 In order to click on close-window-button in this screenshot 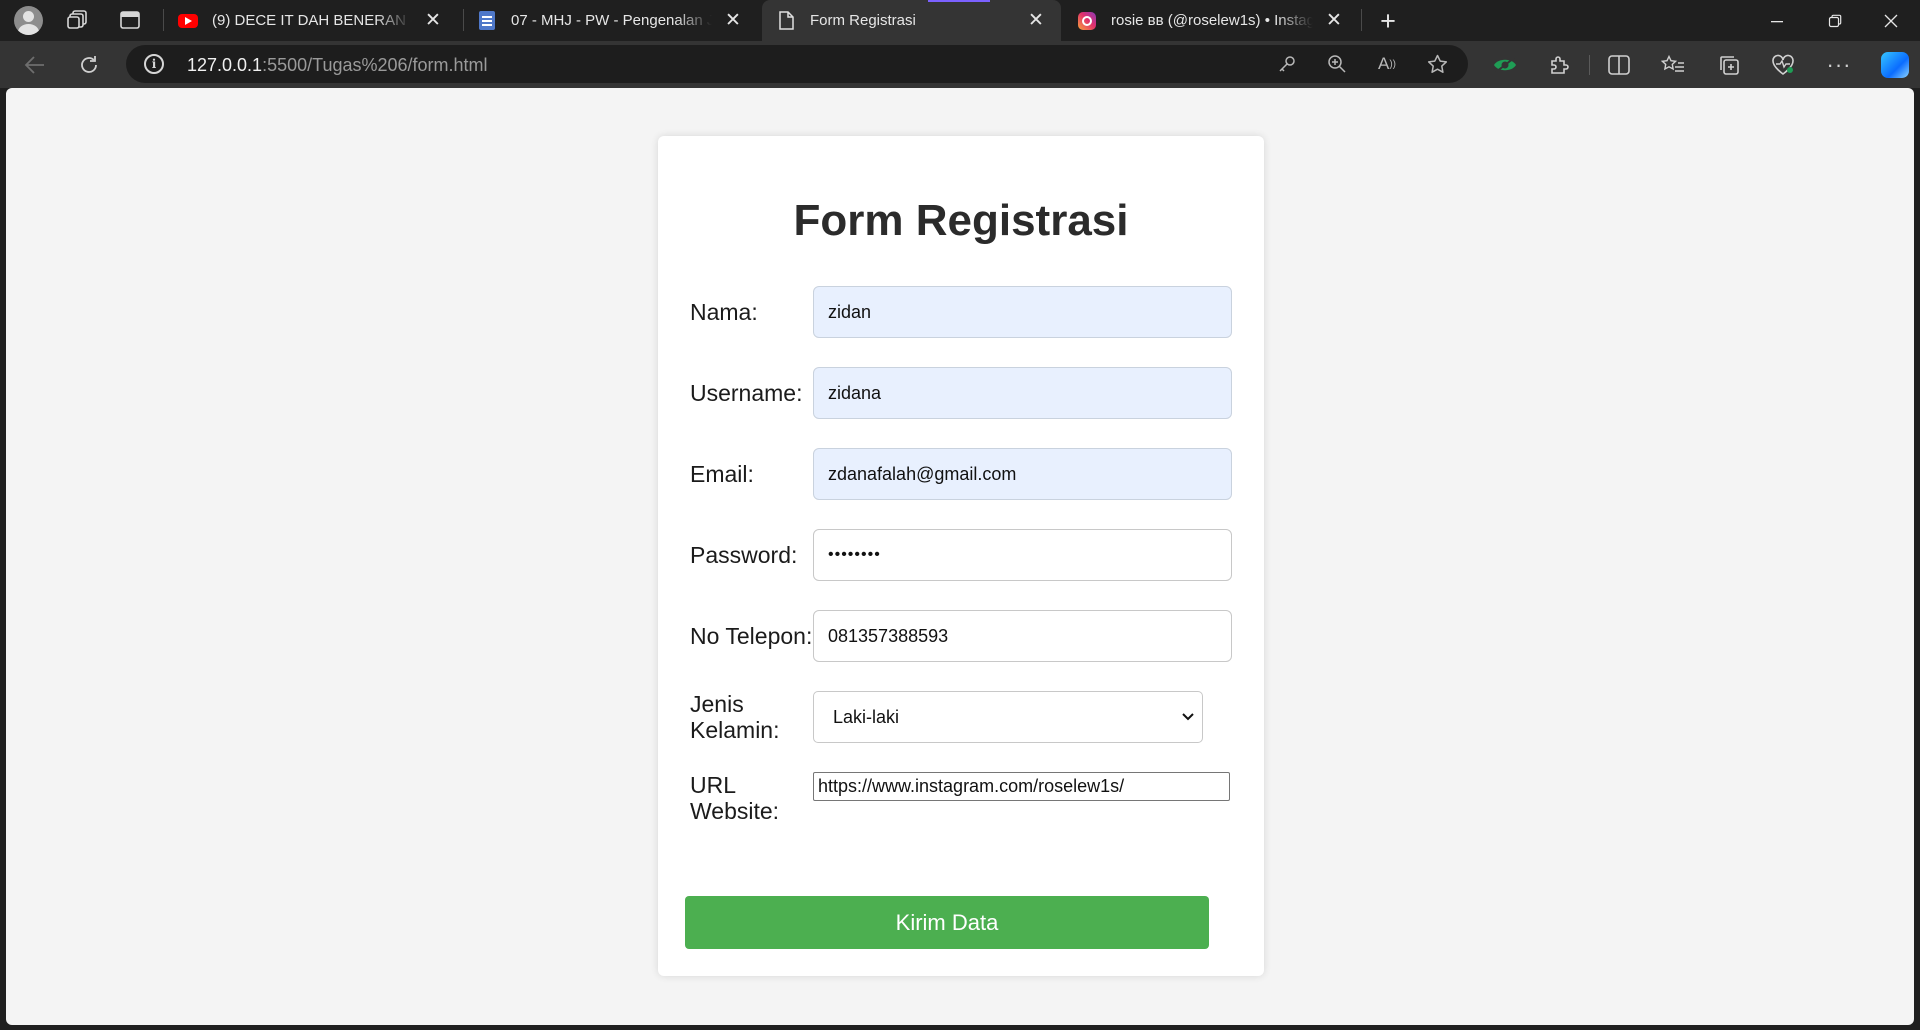, I will do `click(1891, 20)`.